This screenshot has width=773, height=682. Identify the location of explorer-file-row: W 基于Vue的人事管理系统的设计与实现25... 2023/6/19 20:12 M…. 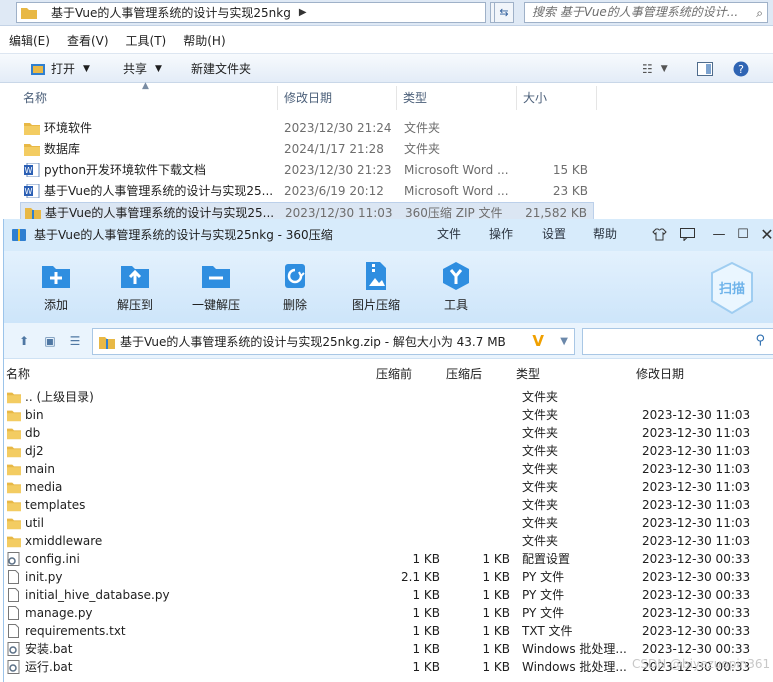
(307, 191).